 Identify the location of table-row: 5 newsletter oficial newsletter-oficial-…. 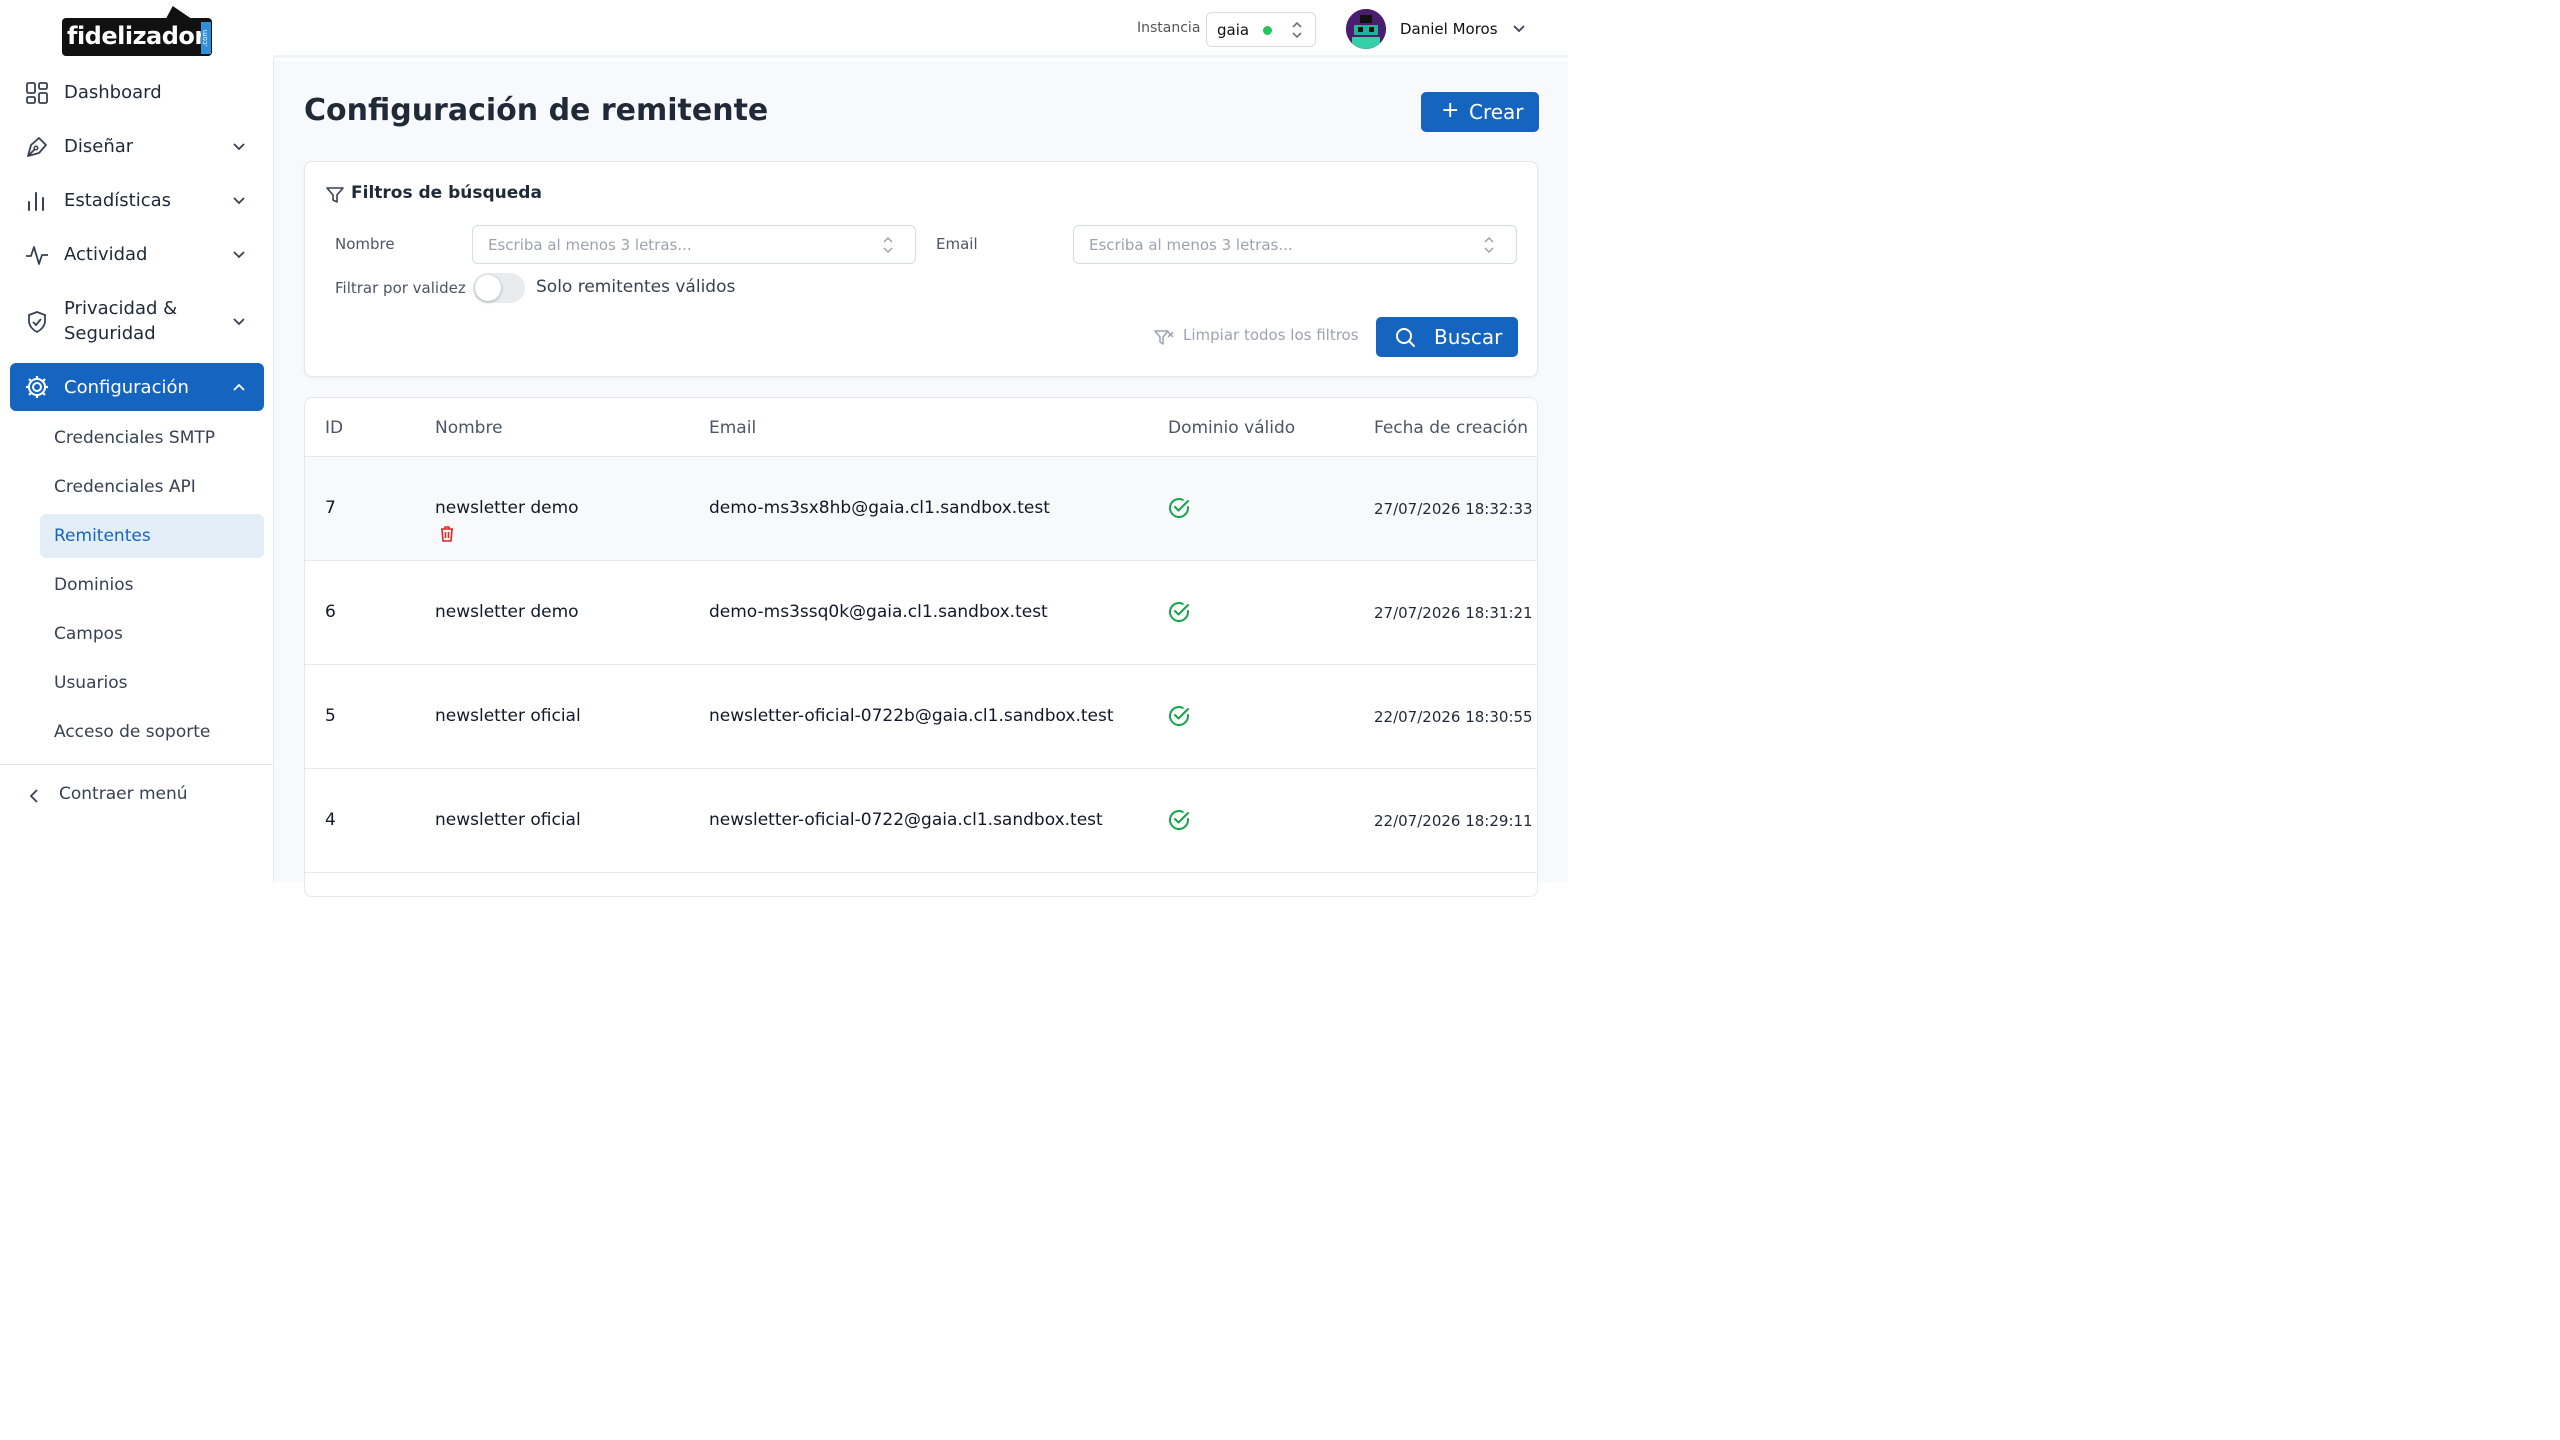
(921, 717).